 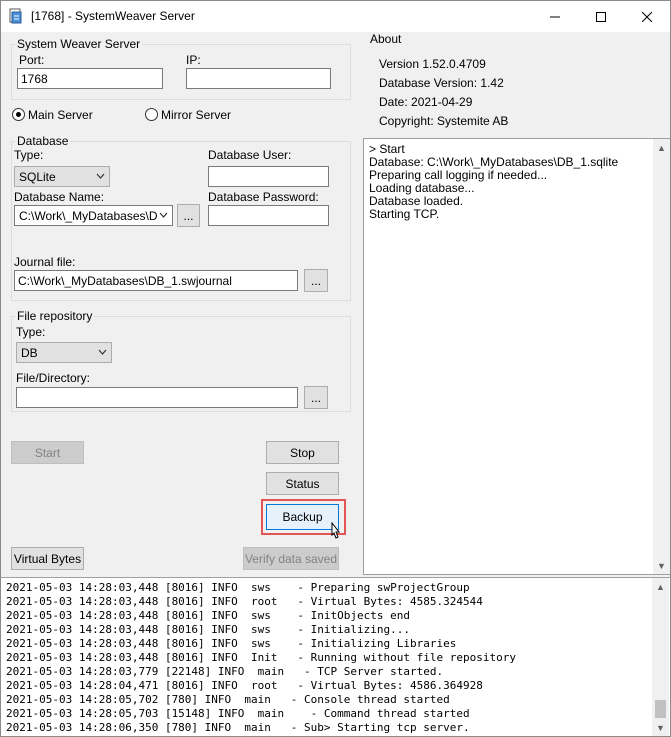 What do you see at coordinates (426, 102) in the screenshot?
I see `about-date: Date: 2021-04-29` at bounding box center [426, 102].